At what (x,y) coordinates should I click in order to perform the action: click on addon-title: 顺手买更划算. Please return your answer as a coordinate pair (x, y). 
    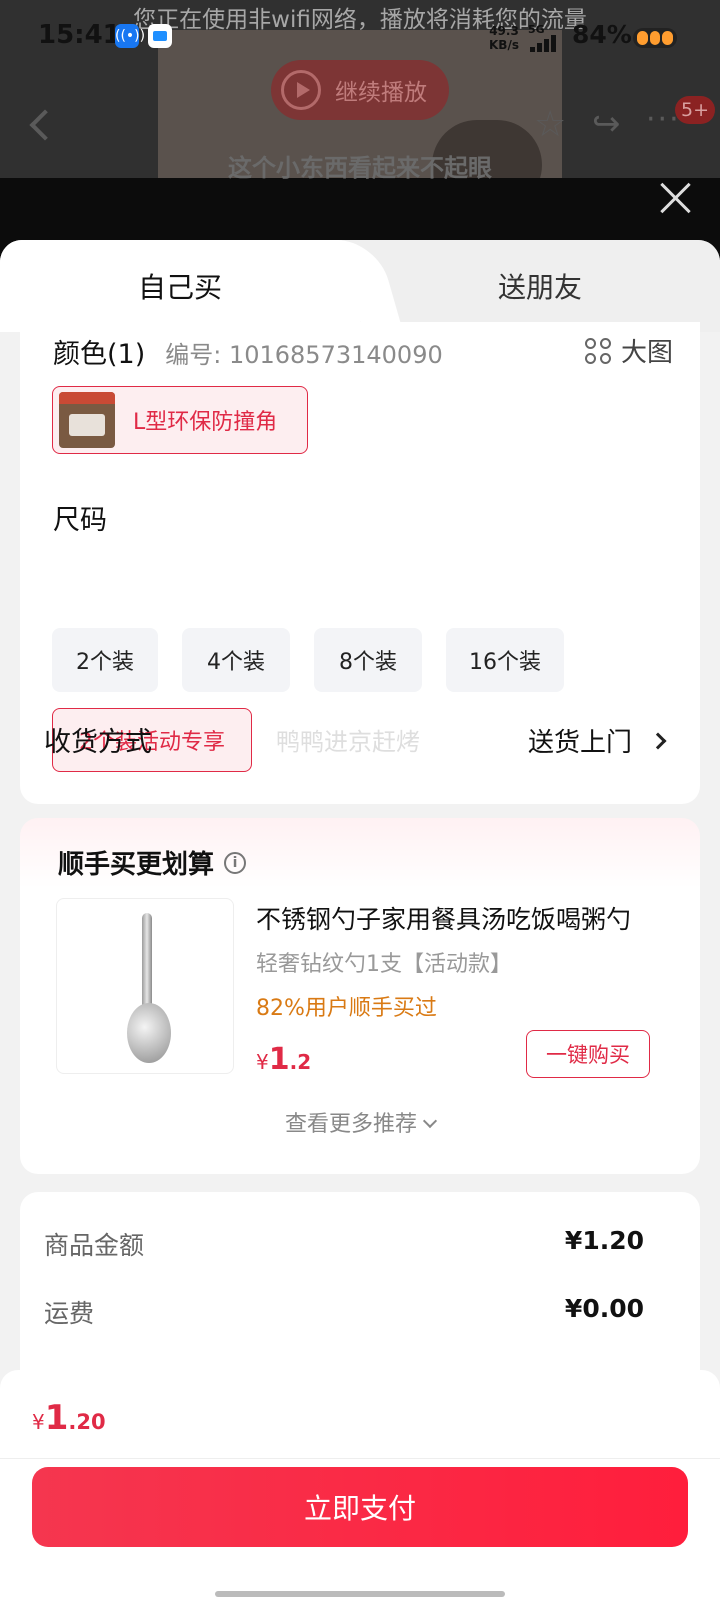
    Looking at the image, I should click on (136, 865).